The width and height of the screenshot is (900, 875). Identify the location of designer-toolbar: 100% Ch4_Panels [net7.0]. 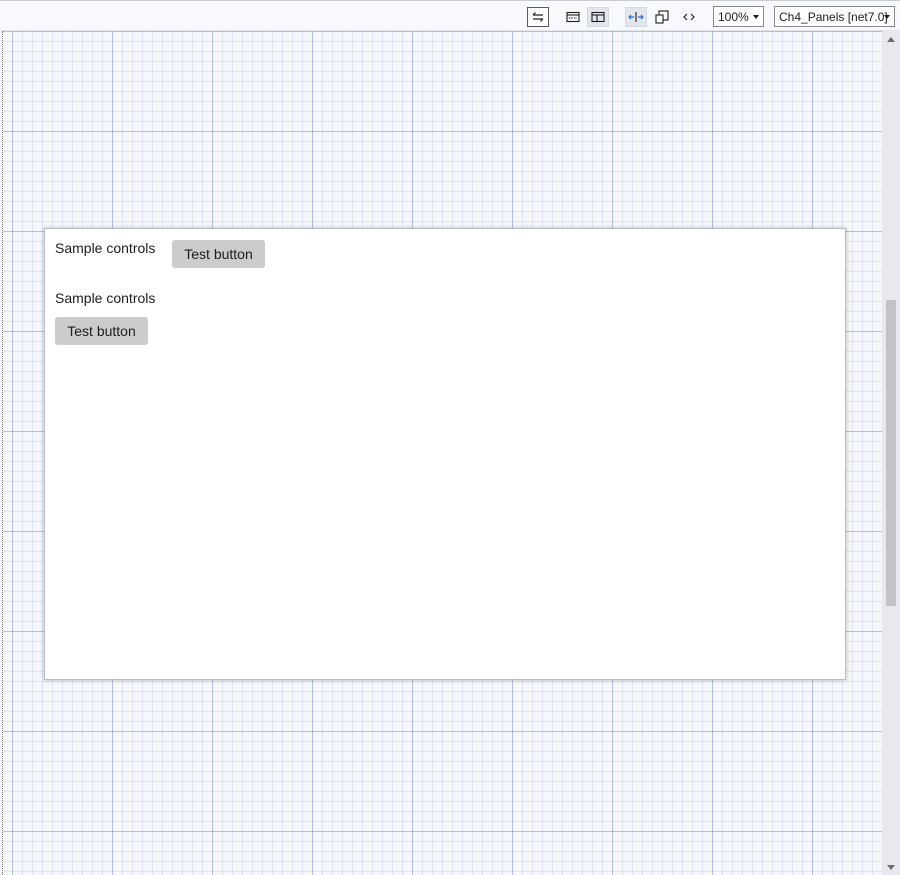
(450, 15).